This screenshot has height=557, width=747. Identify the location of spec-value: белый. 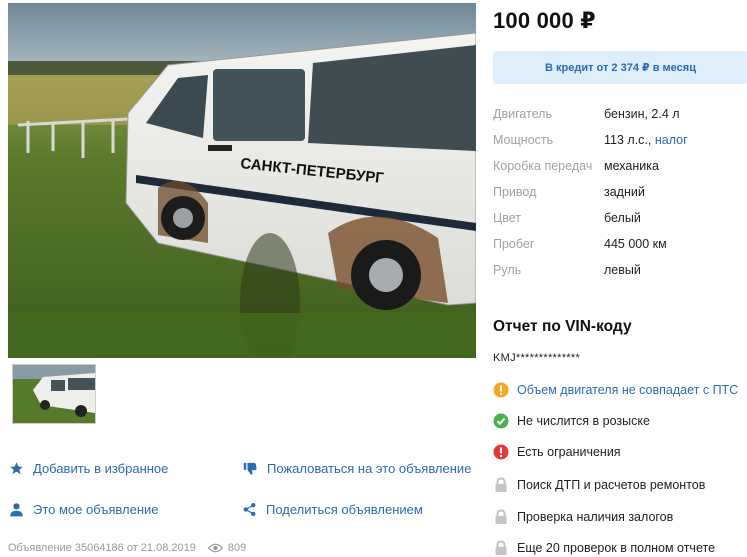
(622, 218).